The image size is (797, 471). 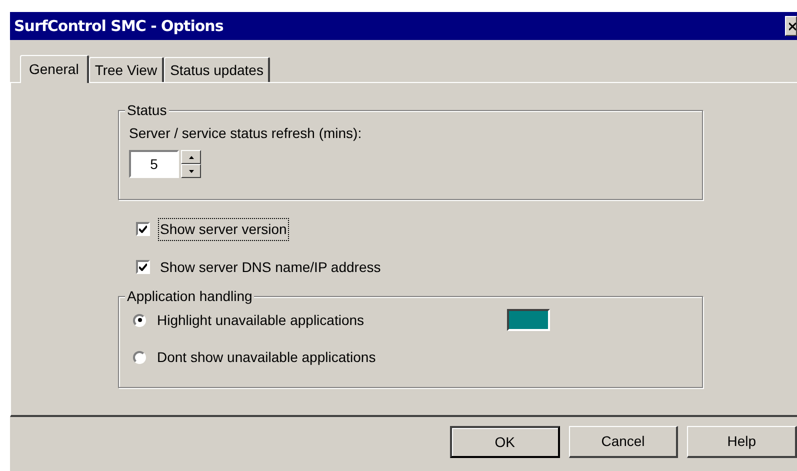 I want to click on dialog-button: Help, so click(x=742, y=442).